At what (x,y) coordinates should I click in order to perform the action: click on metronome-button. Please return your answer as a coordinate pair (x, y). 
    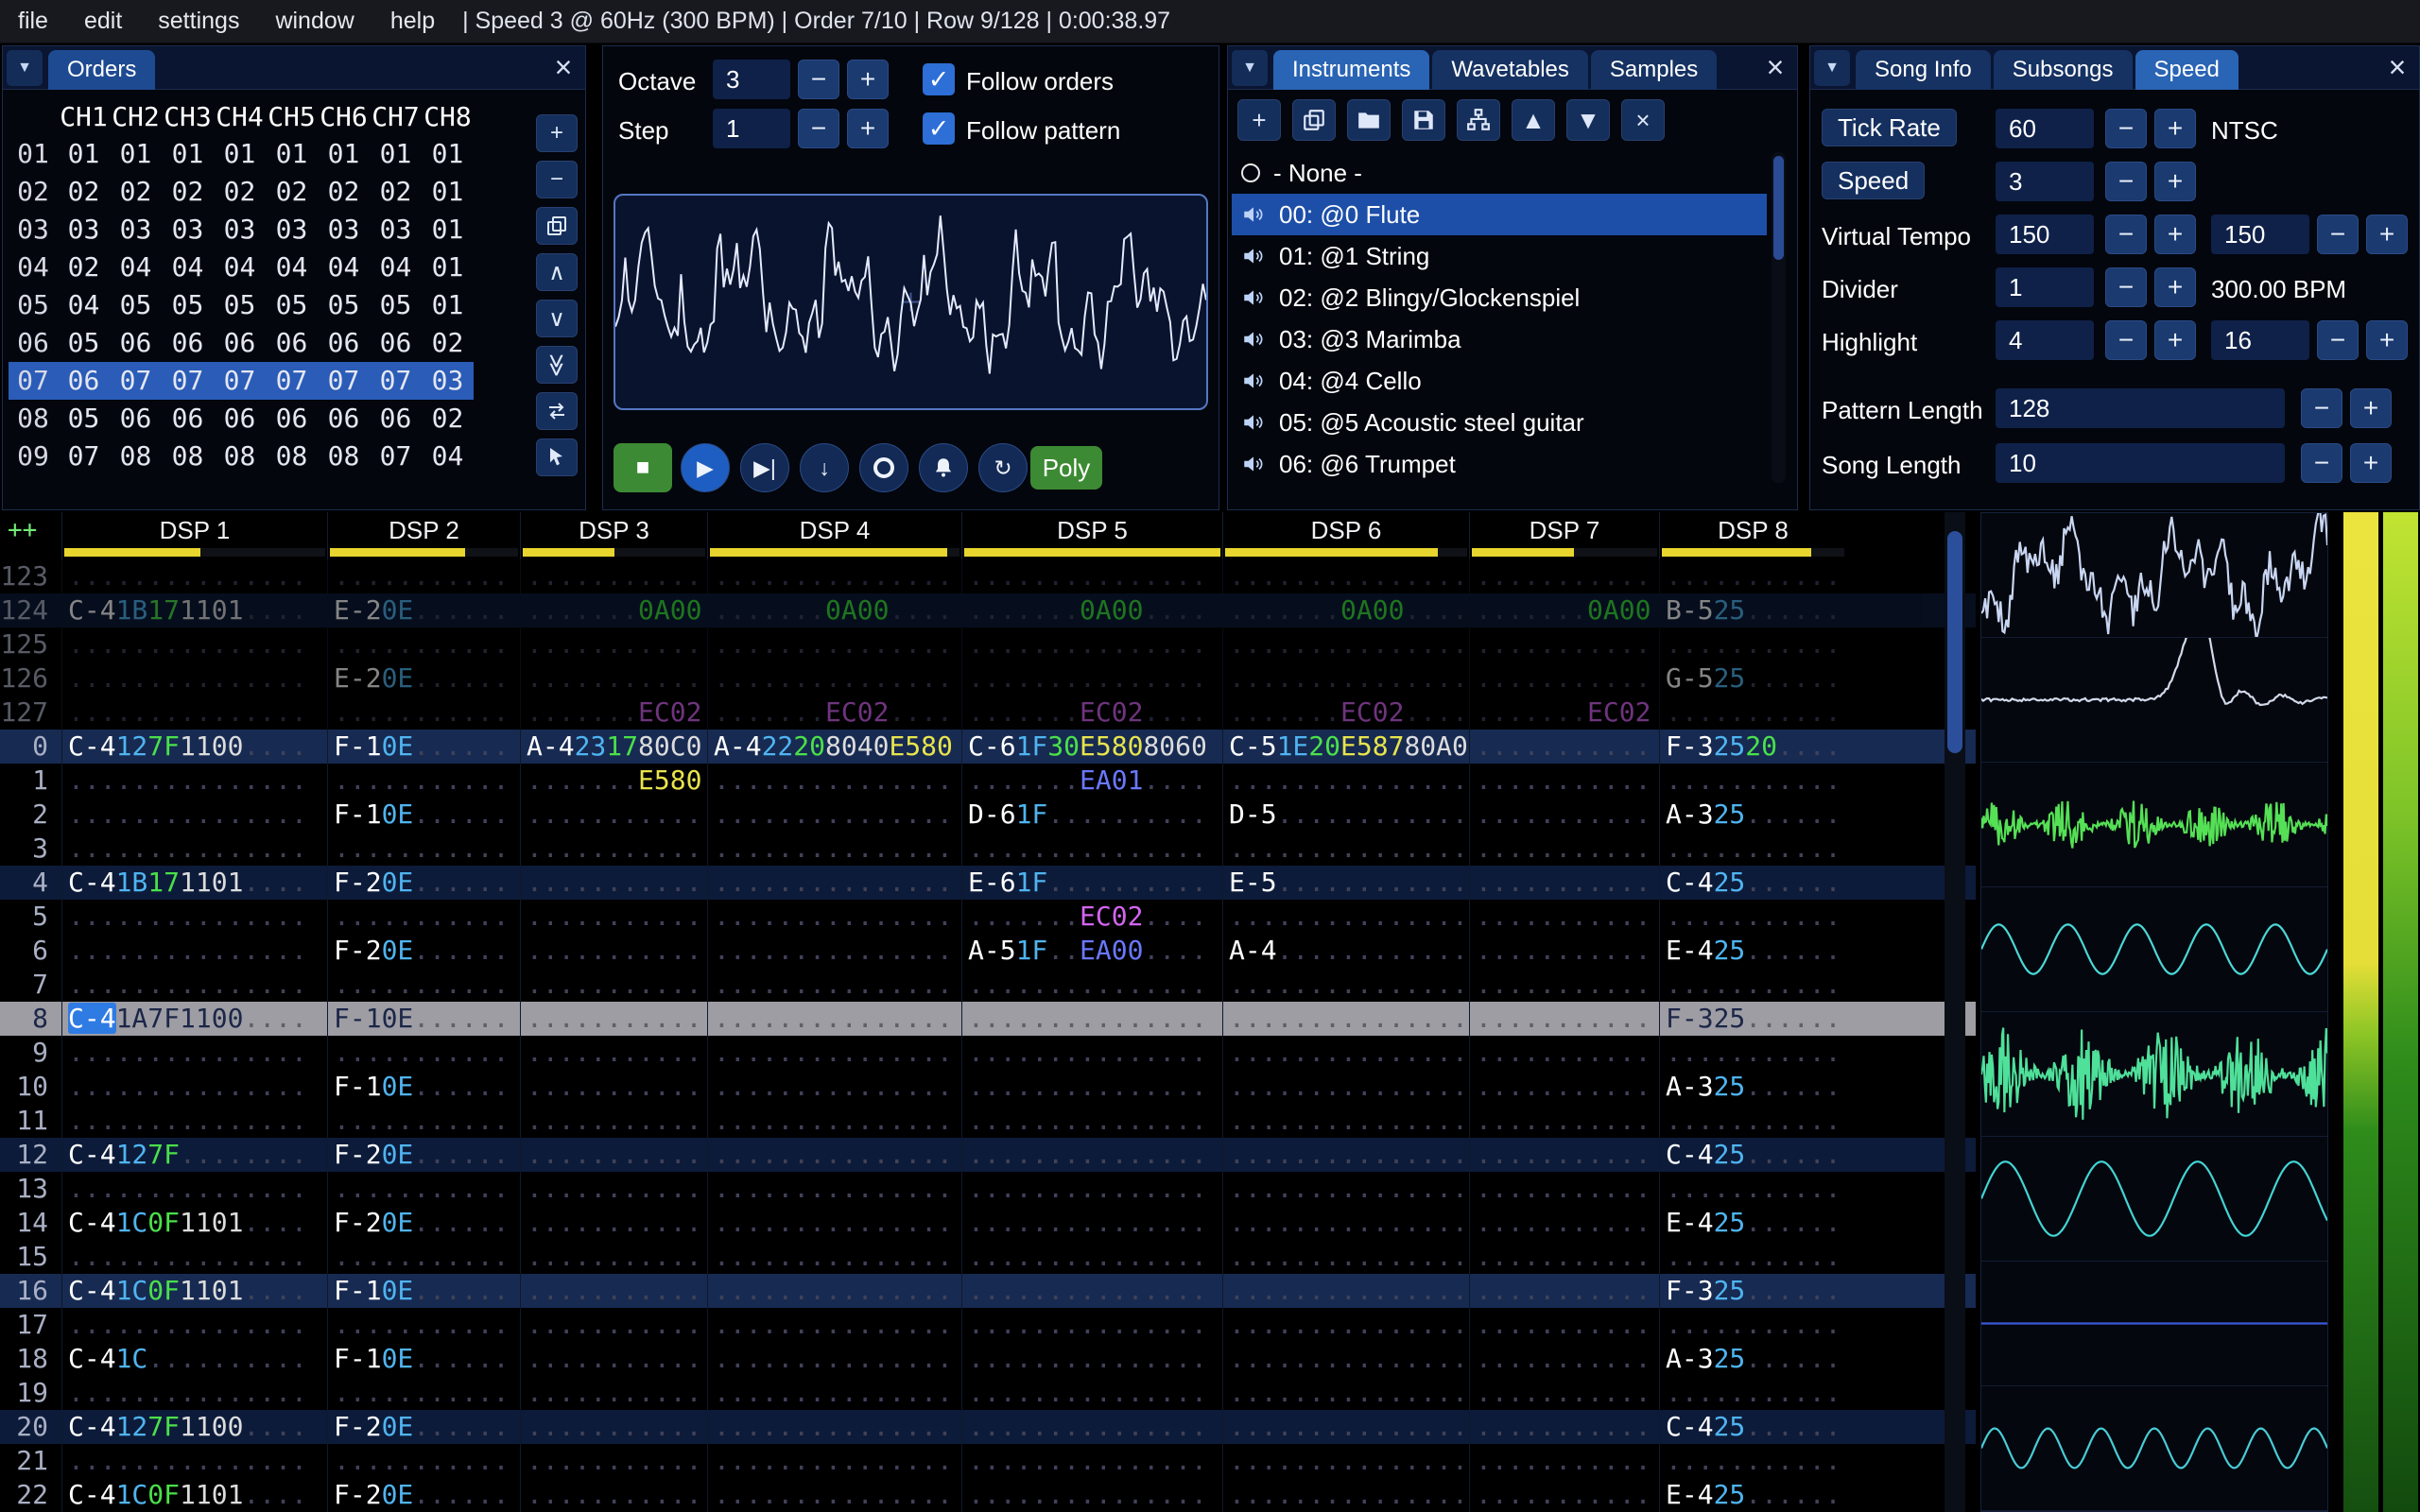
    Looking at the image, I should click on (943, 467).